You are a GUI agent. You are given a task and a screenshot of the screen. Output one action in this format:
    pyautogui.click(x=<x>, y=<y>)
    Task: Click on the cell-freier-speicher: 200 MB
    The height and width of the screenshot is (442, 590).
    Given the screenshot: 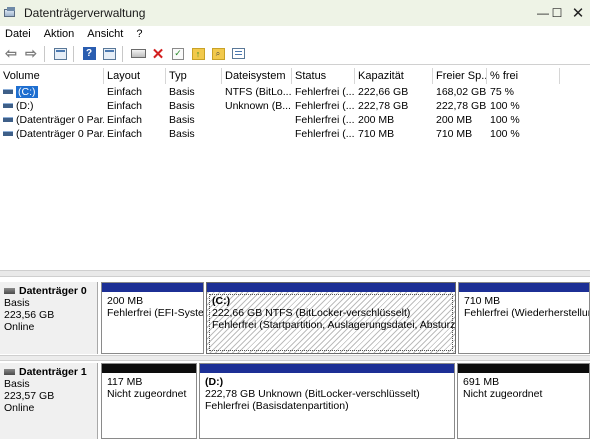 What is the action you would take?
    pyautogui.click(x=454, y=120)
    